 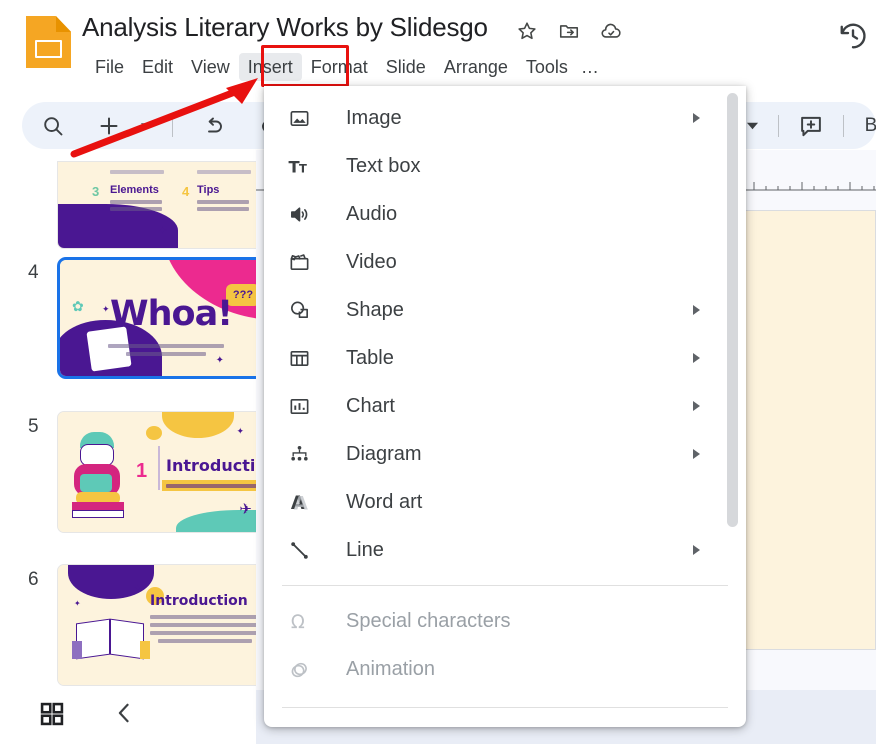 What do you see at coordinates (505, 118) in the screenshot?
I see `insert-menu-item-image: Image` at bounding box center [505, 118].